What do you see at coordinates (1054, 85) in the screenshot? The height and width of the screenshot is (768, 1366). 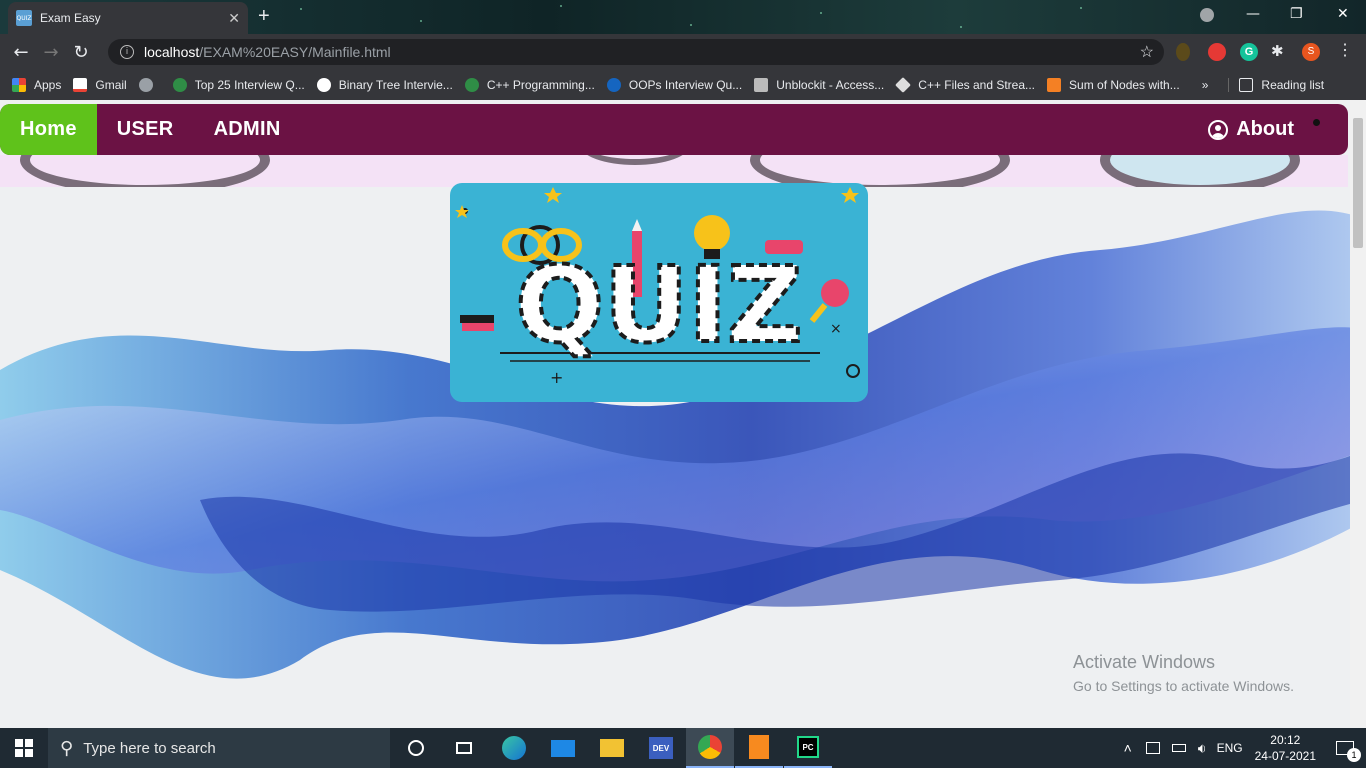 I see `stack-icon` at bounding box center [1054, 85].